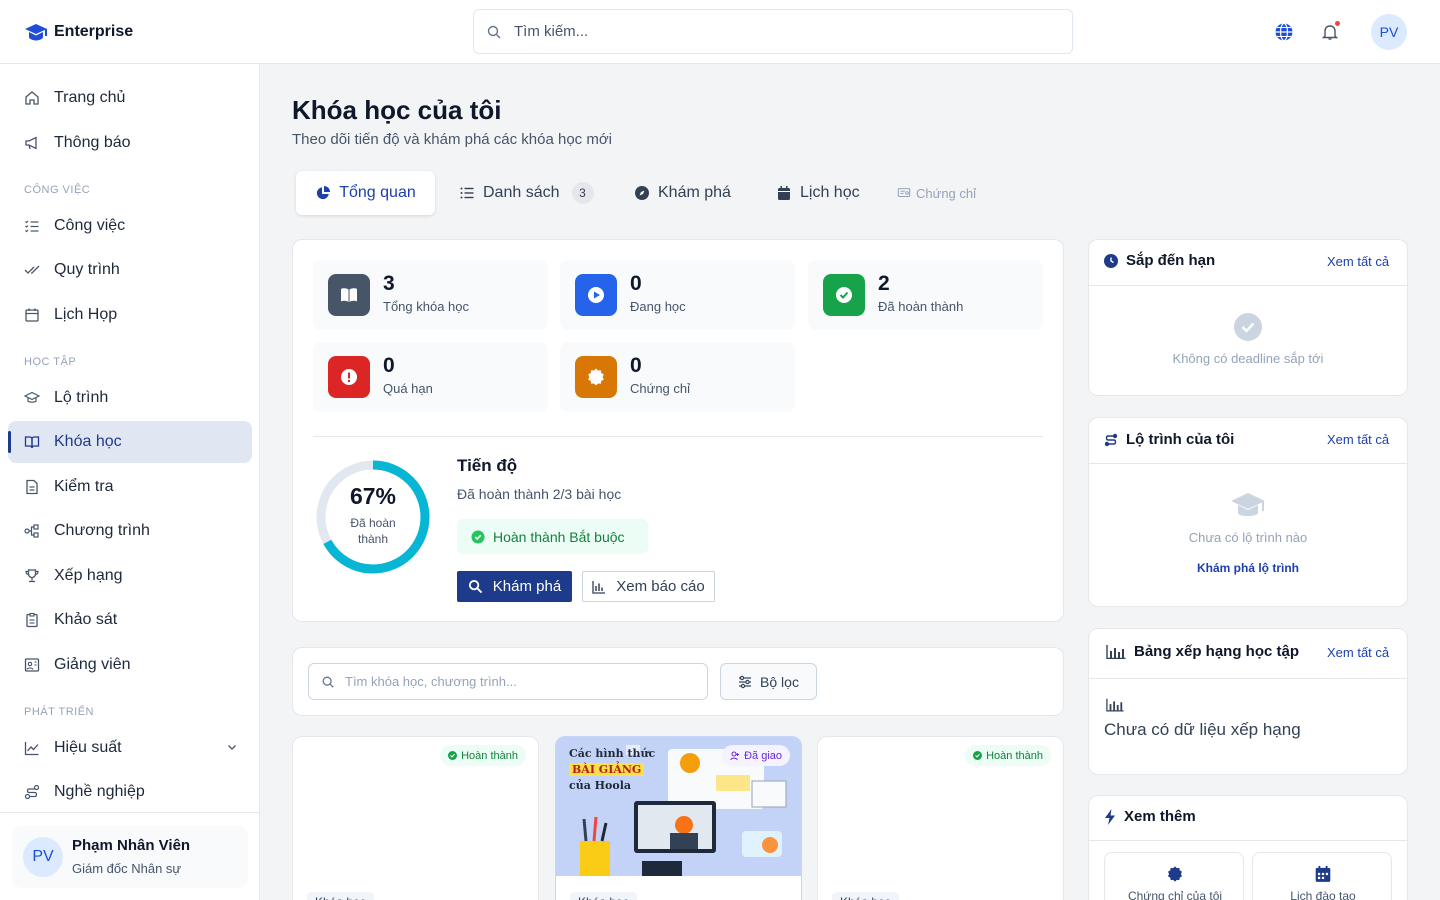 This screenshot has height=900, width=1440. What do you see at coordinates (1169, 439) in the screenshot?
I see `panel-title: Lộ trình của tôi` at bounding box center [1169, 439].